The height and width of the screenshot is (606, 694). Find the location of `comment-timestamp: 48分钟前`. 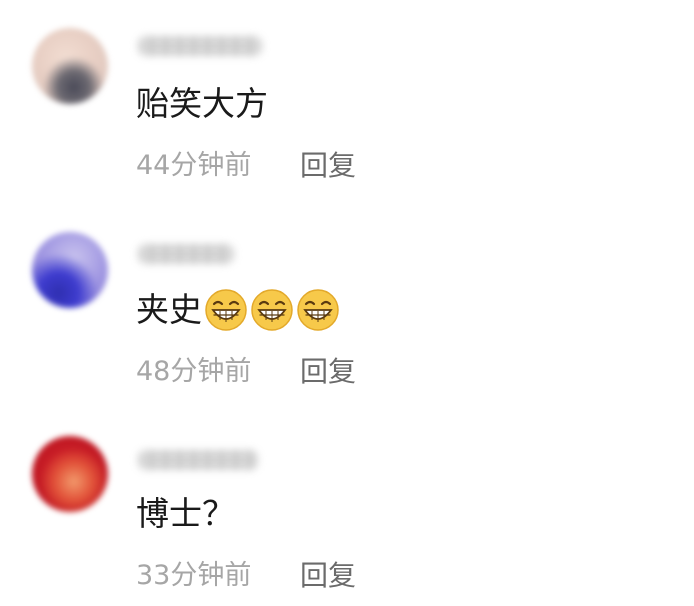

comment-timestamp: 48分钟前 is located at coordinates (194, 371).